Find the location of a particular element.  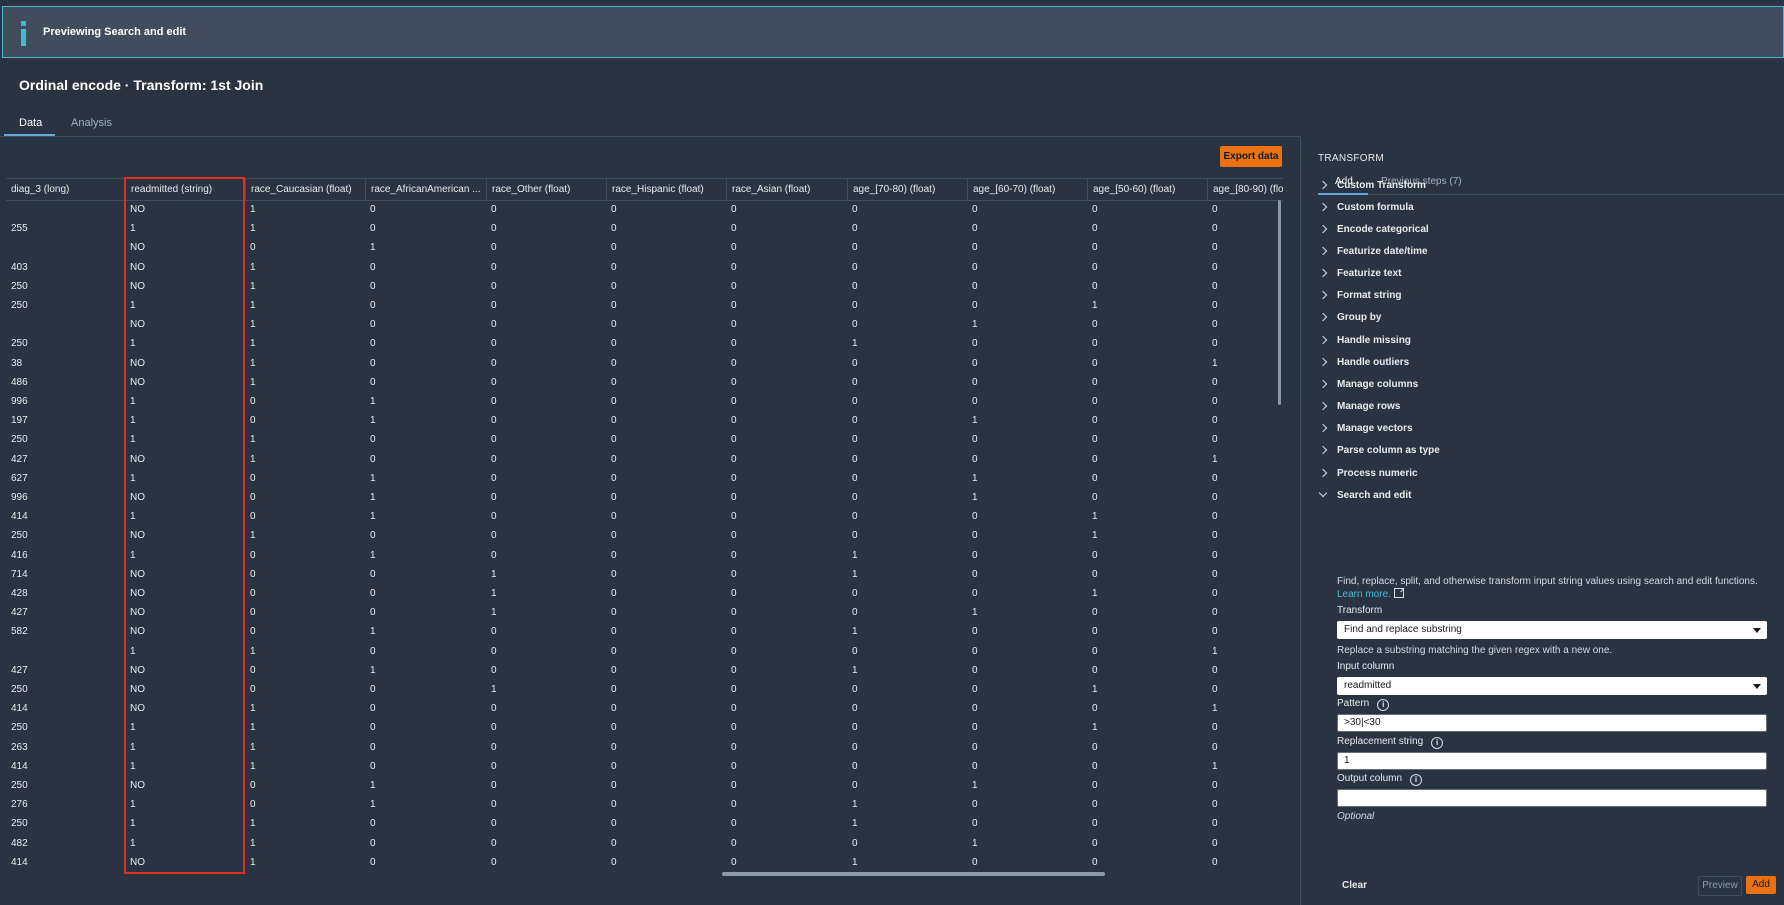

transform-item-format-string: Format string is located at coordinates (1538, 297).